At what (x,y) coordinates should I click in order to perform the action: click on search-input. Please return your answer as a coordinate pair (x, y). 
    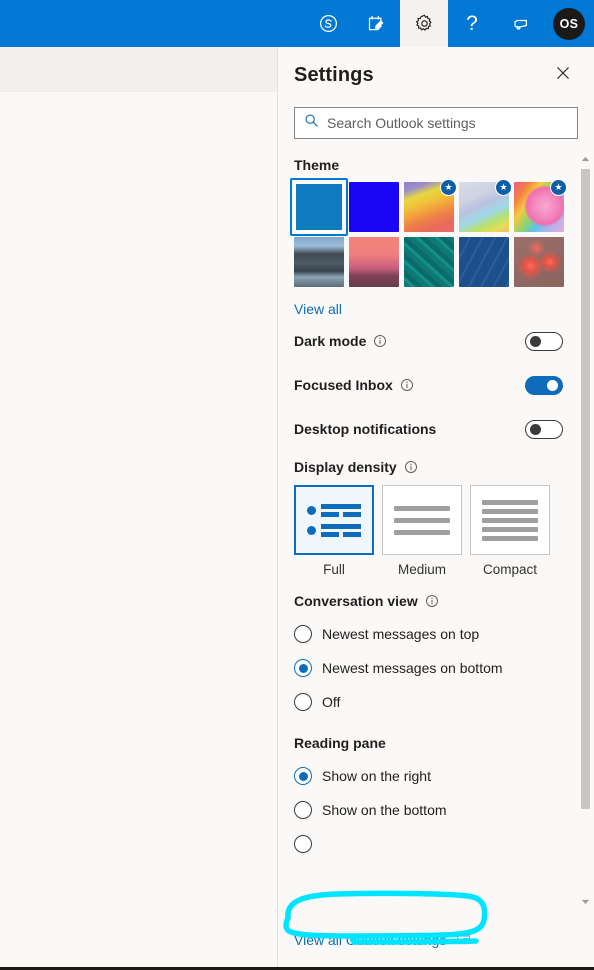
    Looking at the image, I should click on (447, 123).